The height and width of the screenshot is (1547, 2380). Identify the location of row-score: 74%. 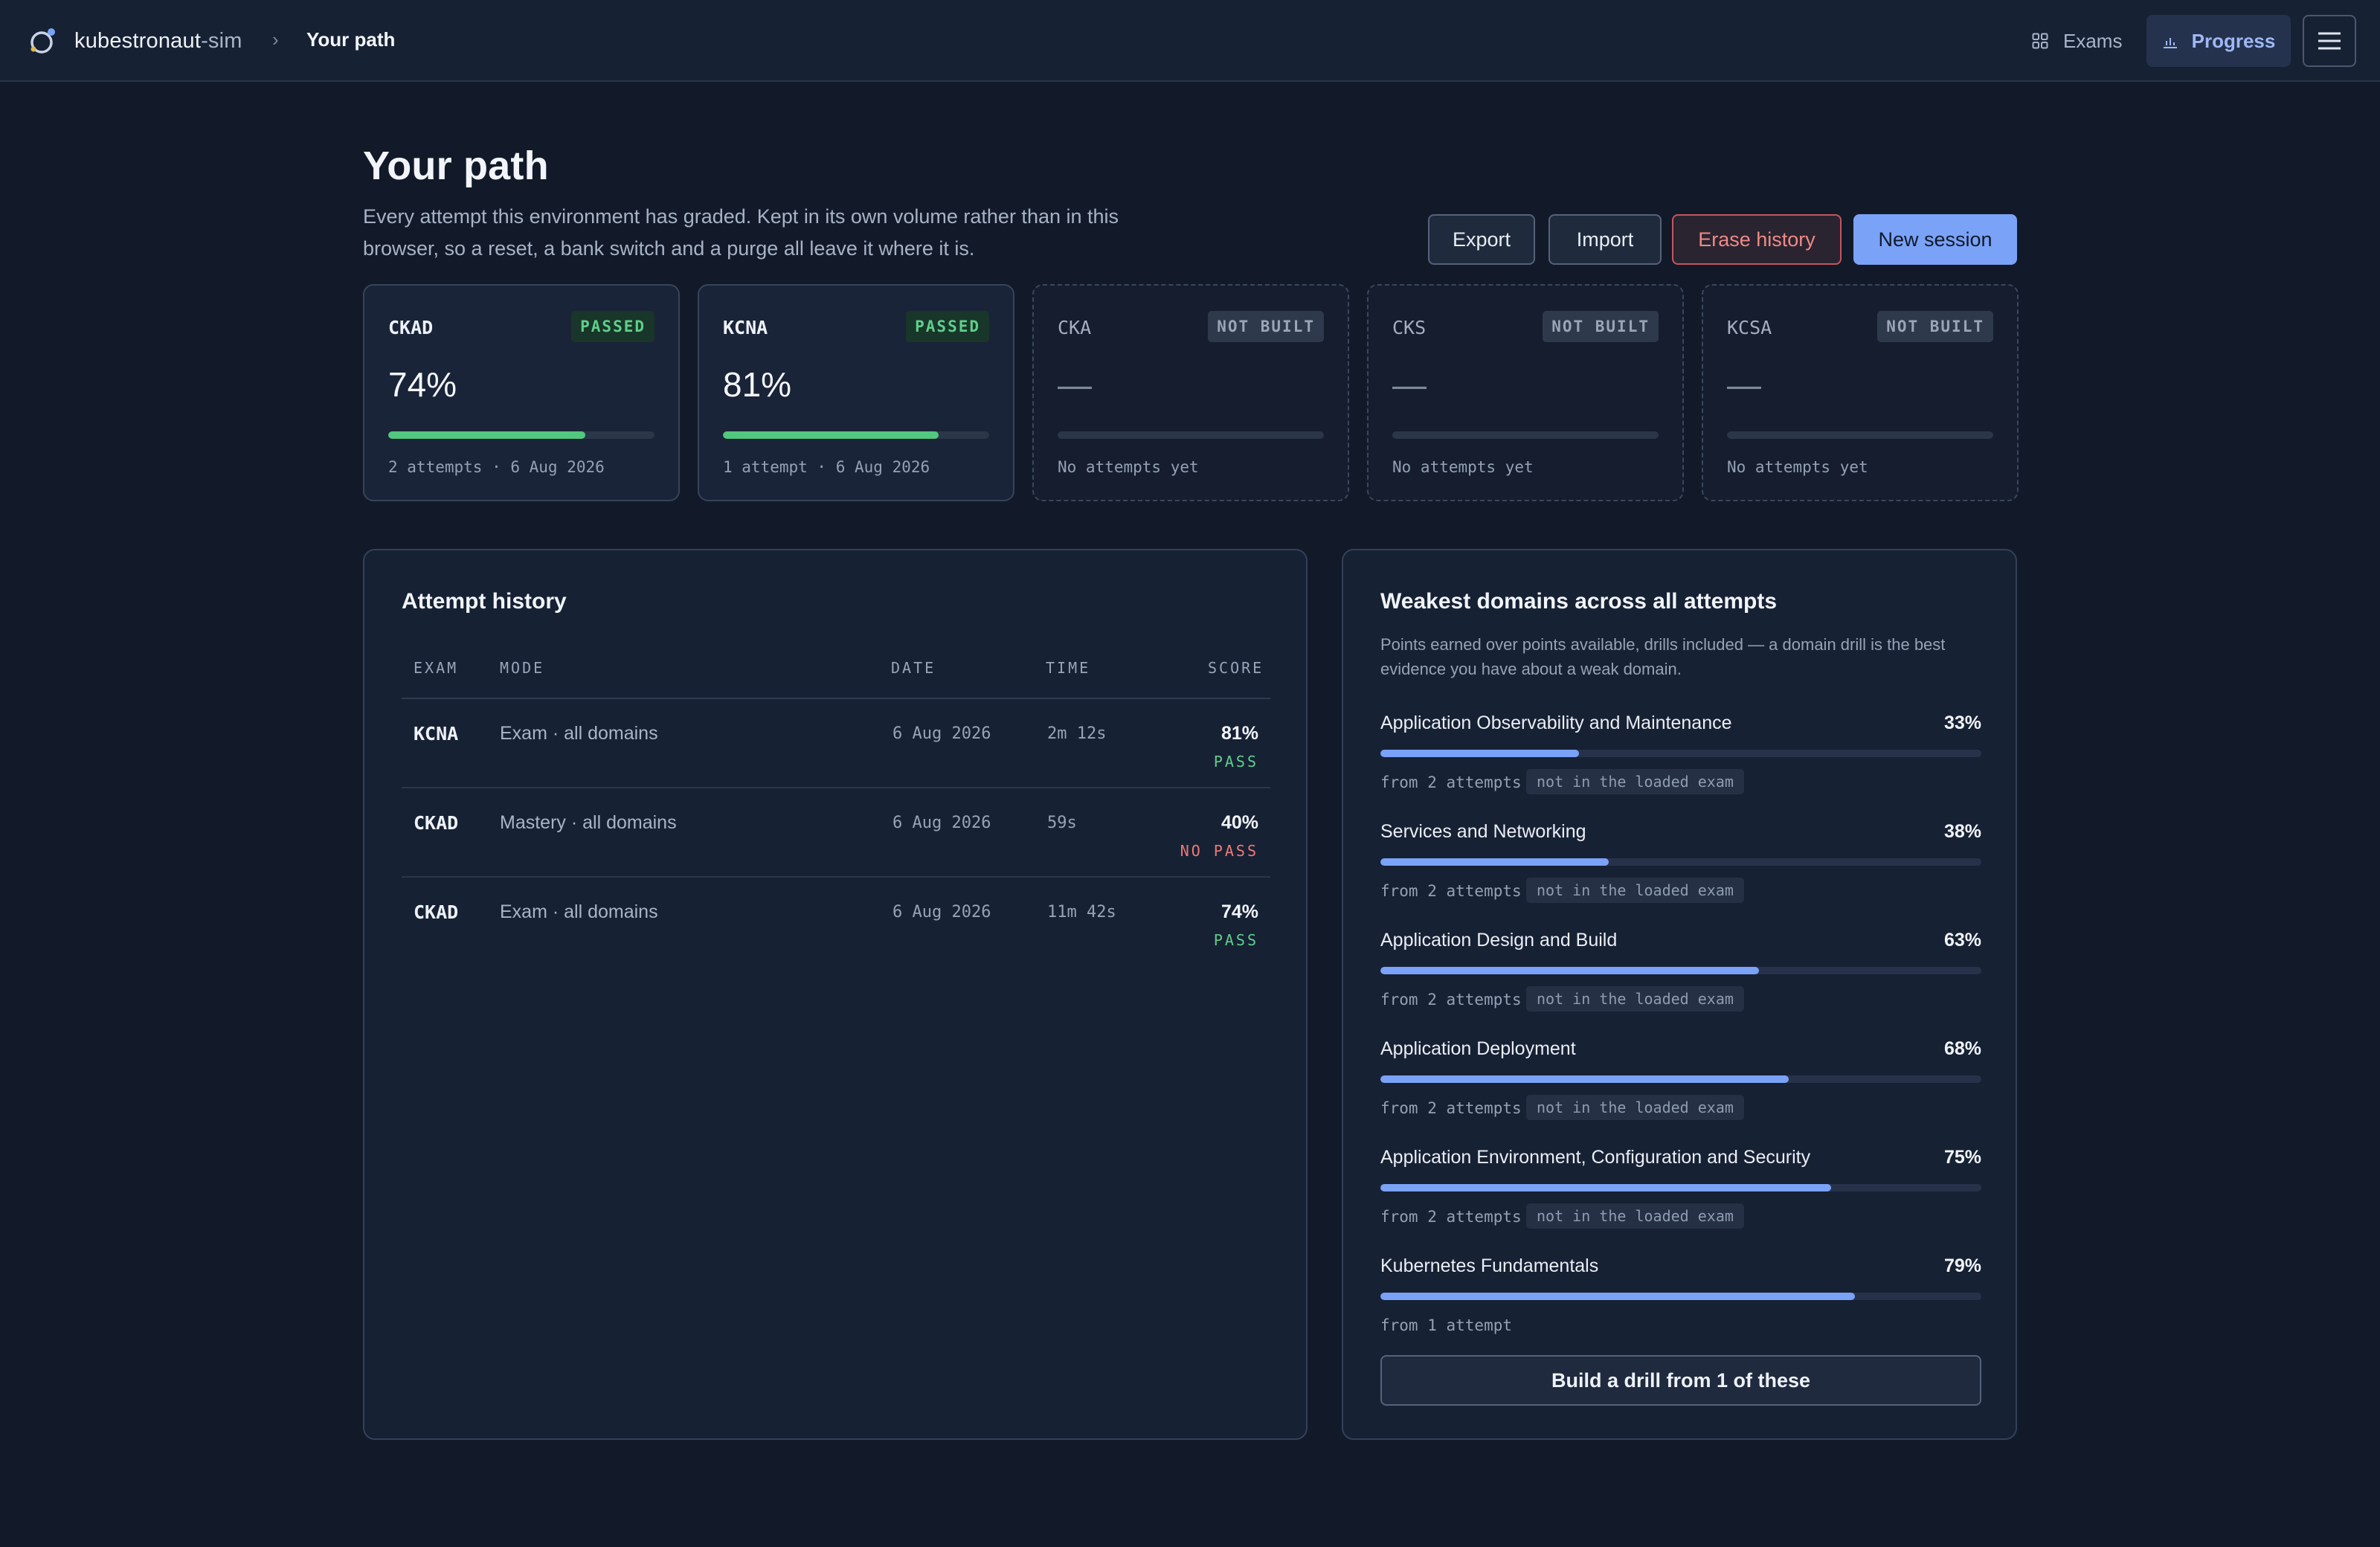
(1239, 911).